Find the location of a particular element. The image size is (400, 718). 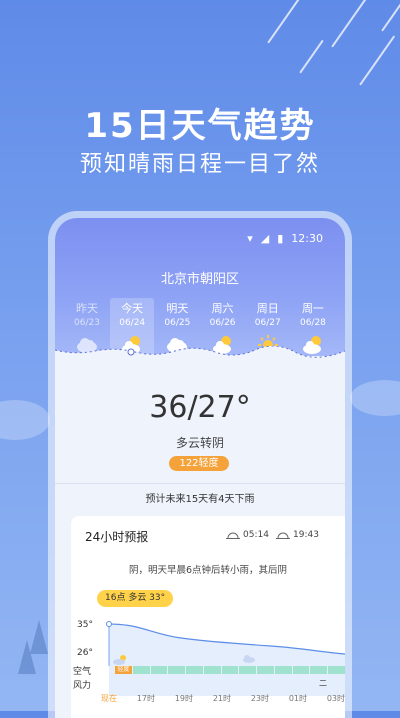

hour-label: 21时 is located at coordinates (221, 698).